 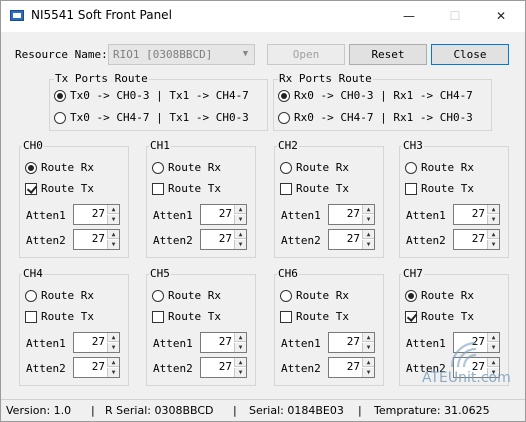 I want to click on resource-name-select: RIO1 [0308BBCD] ▼, so click(x=181, y=54).